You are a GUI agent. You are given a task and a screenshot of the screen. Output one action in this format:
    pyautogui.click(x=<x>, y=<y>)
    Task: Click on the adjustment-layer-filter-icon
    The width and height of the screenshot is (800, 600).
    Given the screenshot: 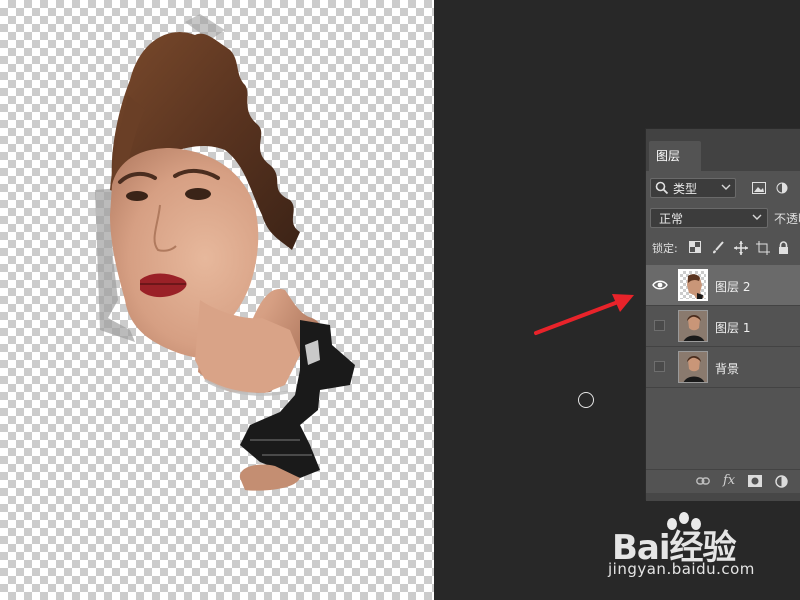 What is the action you would take?
    pyautogui.click(x=782, y=188)
    